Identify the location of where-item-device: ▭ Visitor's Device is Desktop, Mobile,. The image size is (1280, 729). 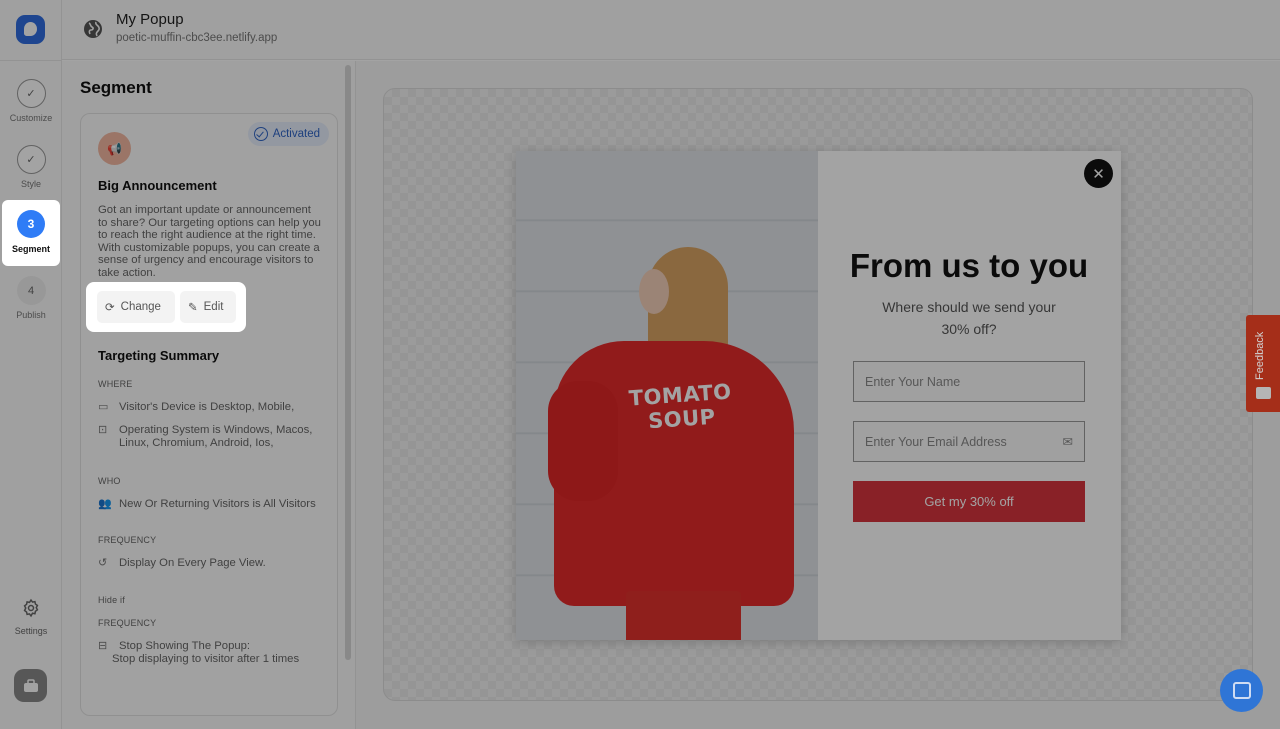
(214, 407).